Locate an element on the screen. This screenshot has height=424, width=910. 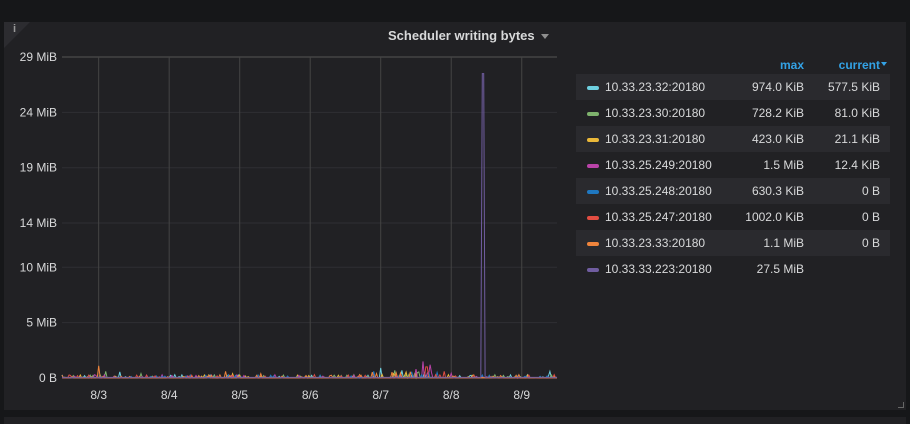
x-tick-label: 8/5 is located at coordinates (239, 395).